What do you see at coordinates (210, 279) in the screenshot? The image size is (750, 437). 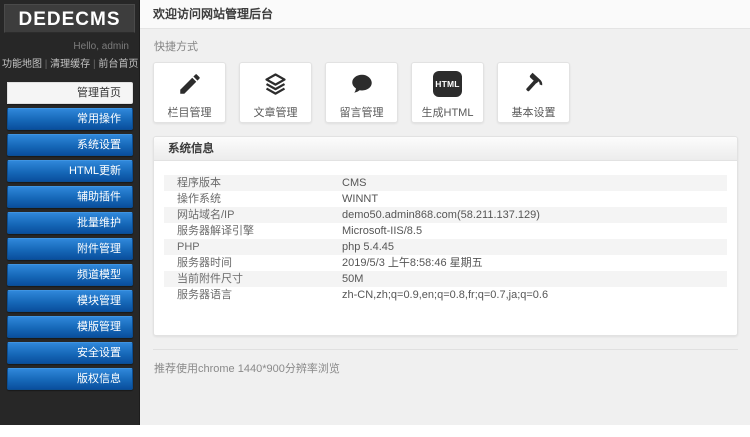 I see `info-label: 当前附件尺寸` at bounding box center [210, 279].